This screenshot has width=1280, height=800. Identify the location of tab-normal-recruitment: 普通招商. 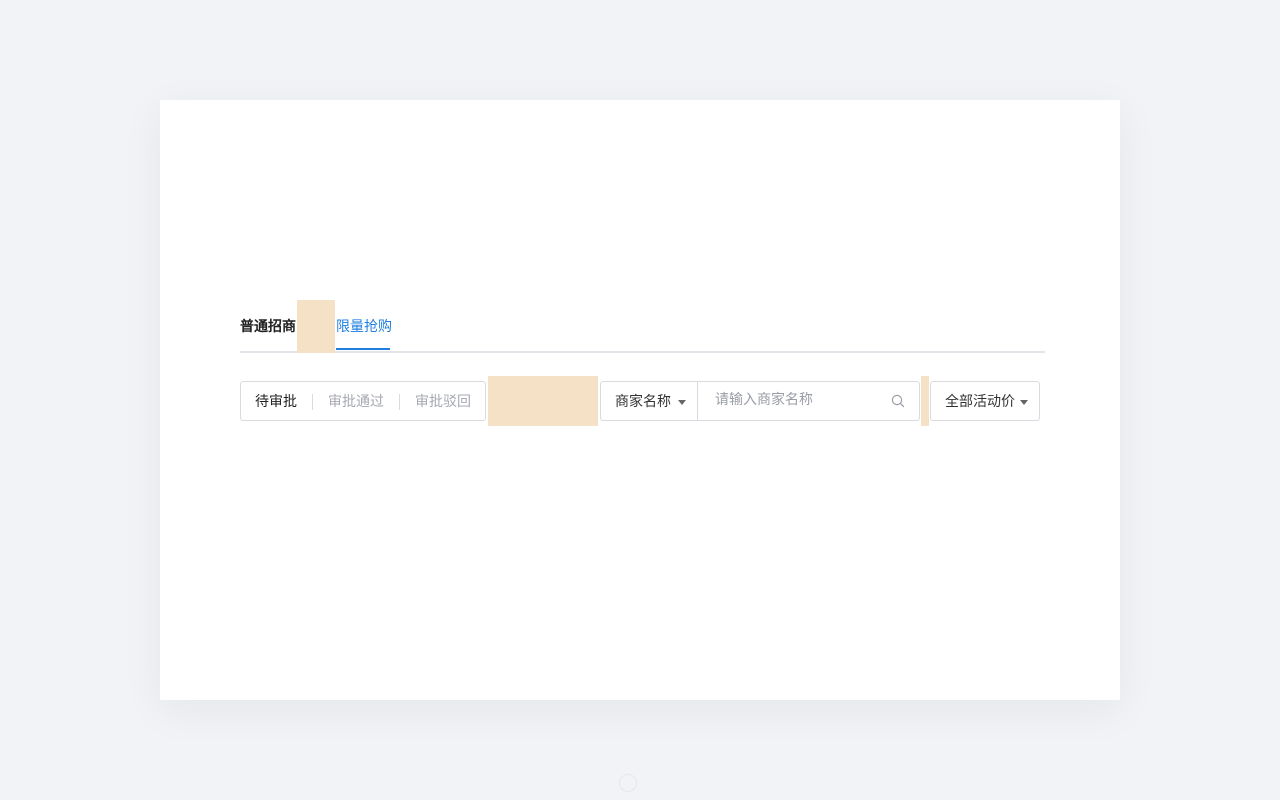
(268, 327).